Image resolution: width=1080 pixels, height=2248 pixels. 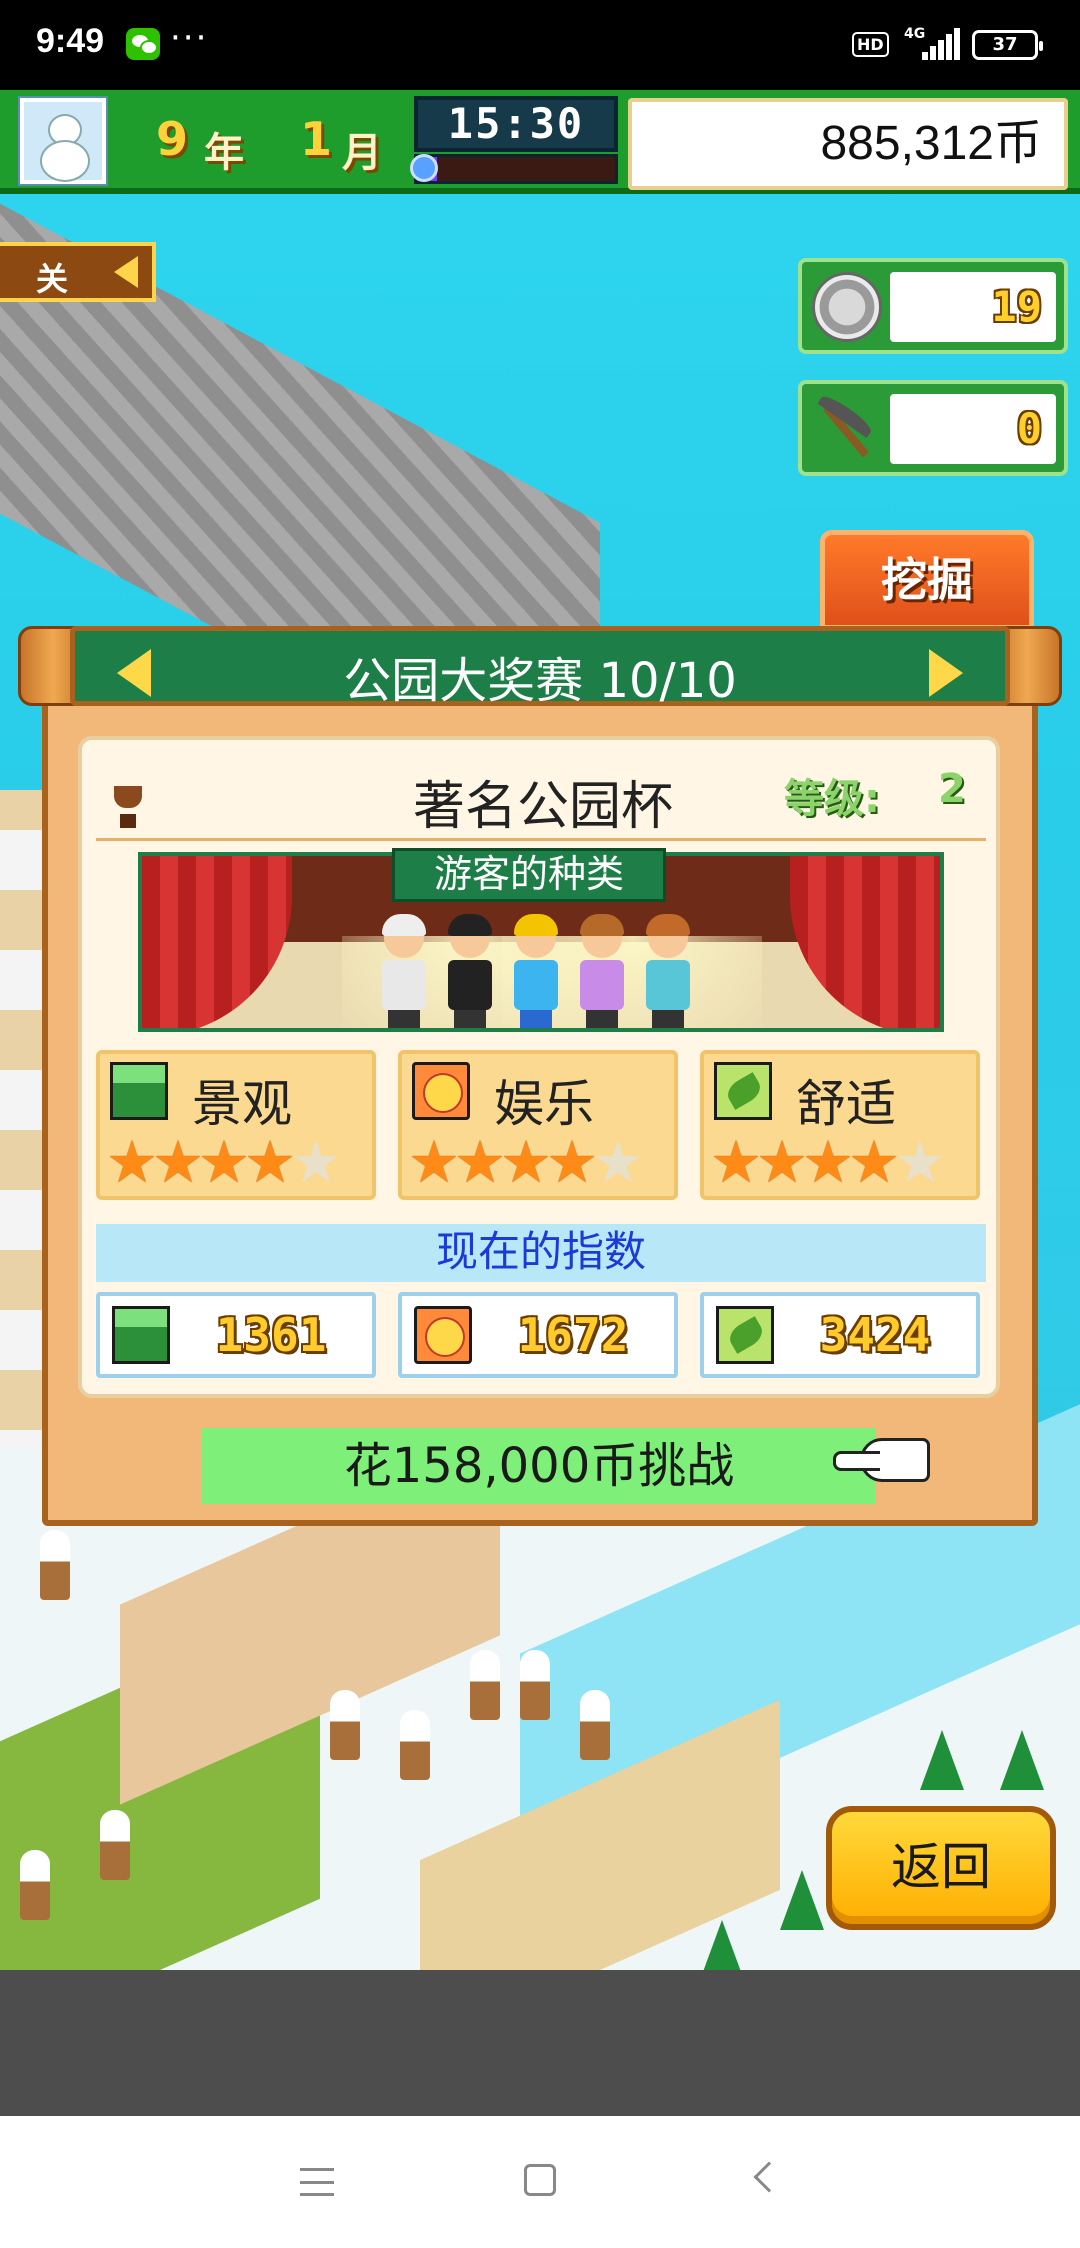 I want to click on wechat-icon, so click(x=143, y=44).